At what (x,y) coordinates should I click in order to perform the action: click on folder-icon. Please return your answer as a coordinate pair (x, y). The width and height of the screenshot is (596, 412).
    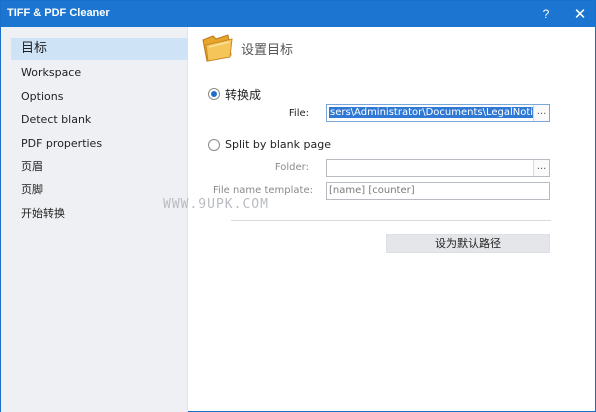
    Looking at the image, I should click on (217, 48).